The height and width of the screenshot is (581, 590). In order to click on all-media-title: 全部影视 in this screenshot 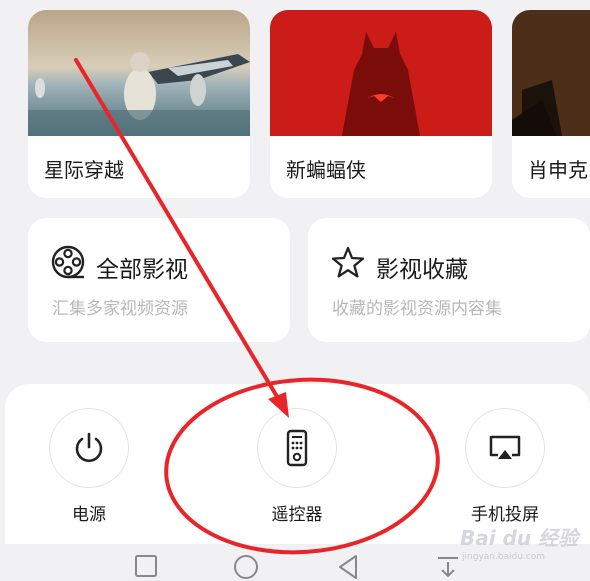, I will do `click(142, 270)`.